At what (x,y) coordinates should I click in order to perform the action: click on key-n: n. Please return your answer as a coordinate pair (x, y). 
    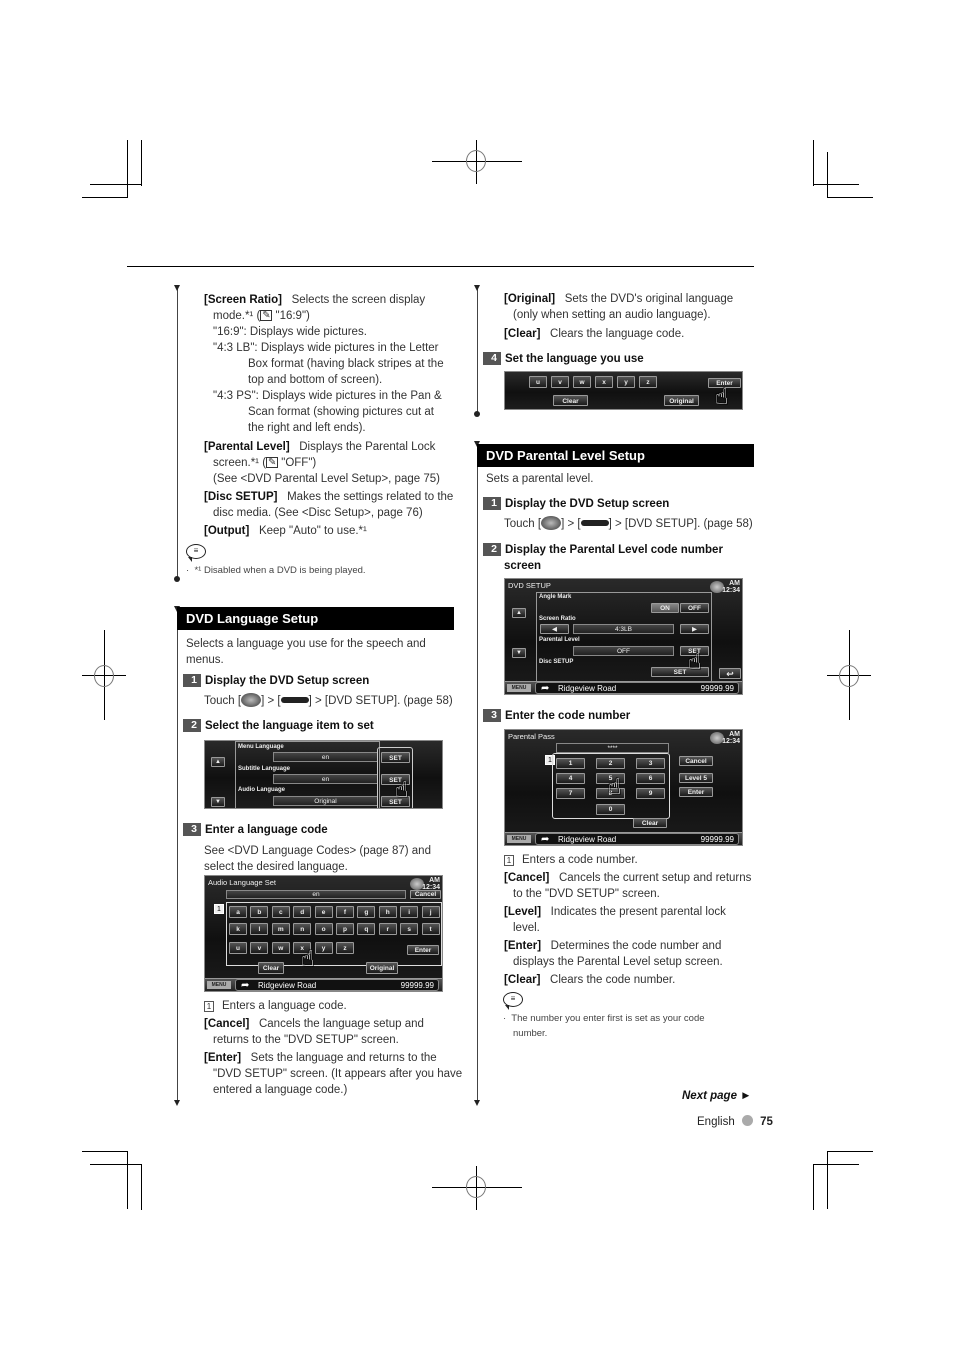
    Looking at the image, I should click on (302, 929).